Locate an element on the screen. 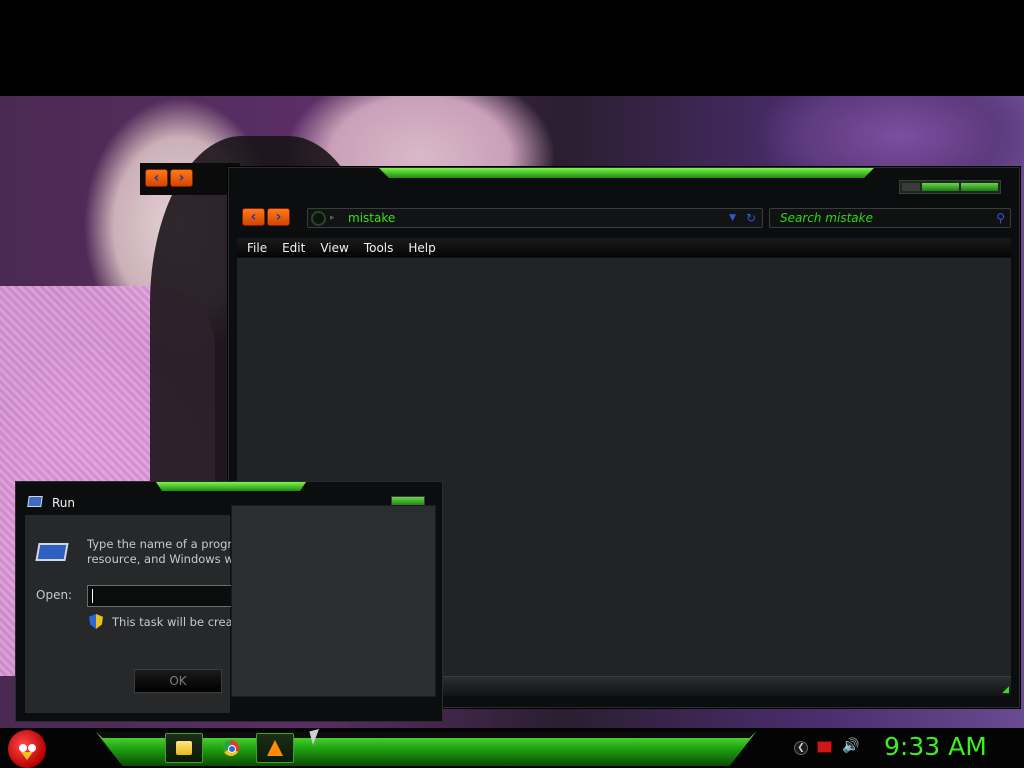 The width and height of the screenshot is (1024, 768). back-button: ‹ is located at coordinates (253, 217).